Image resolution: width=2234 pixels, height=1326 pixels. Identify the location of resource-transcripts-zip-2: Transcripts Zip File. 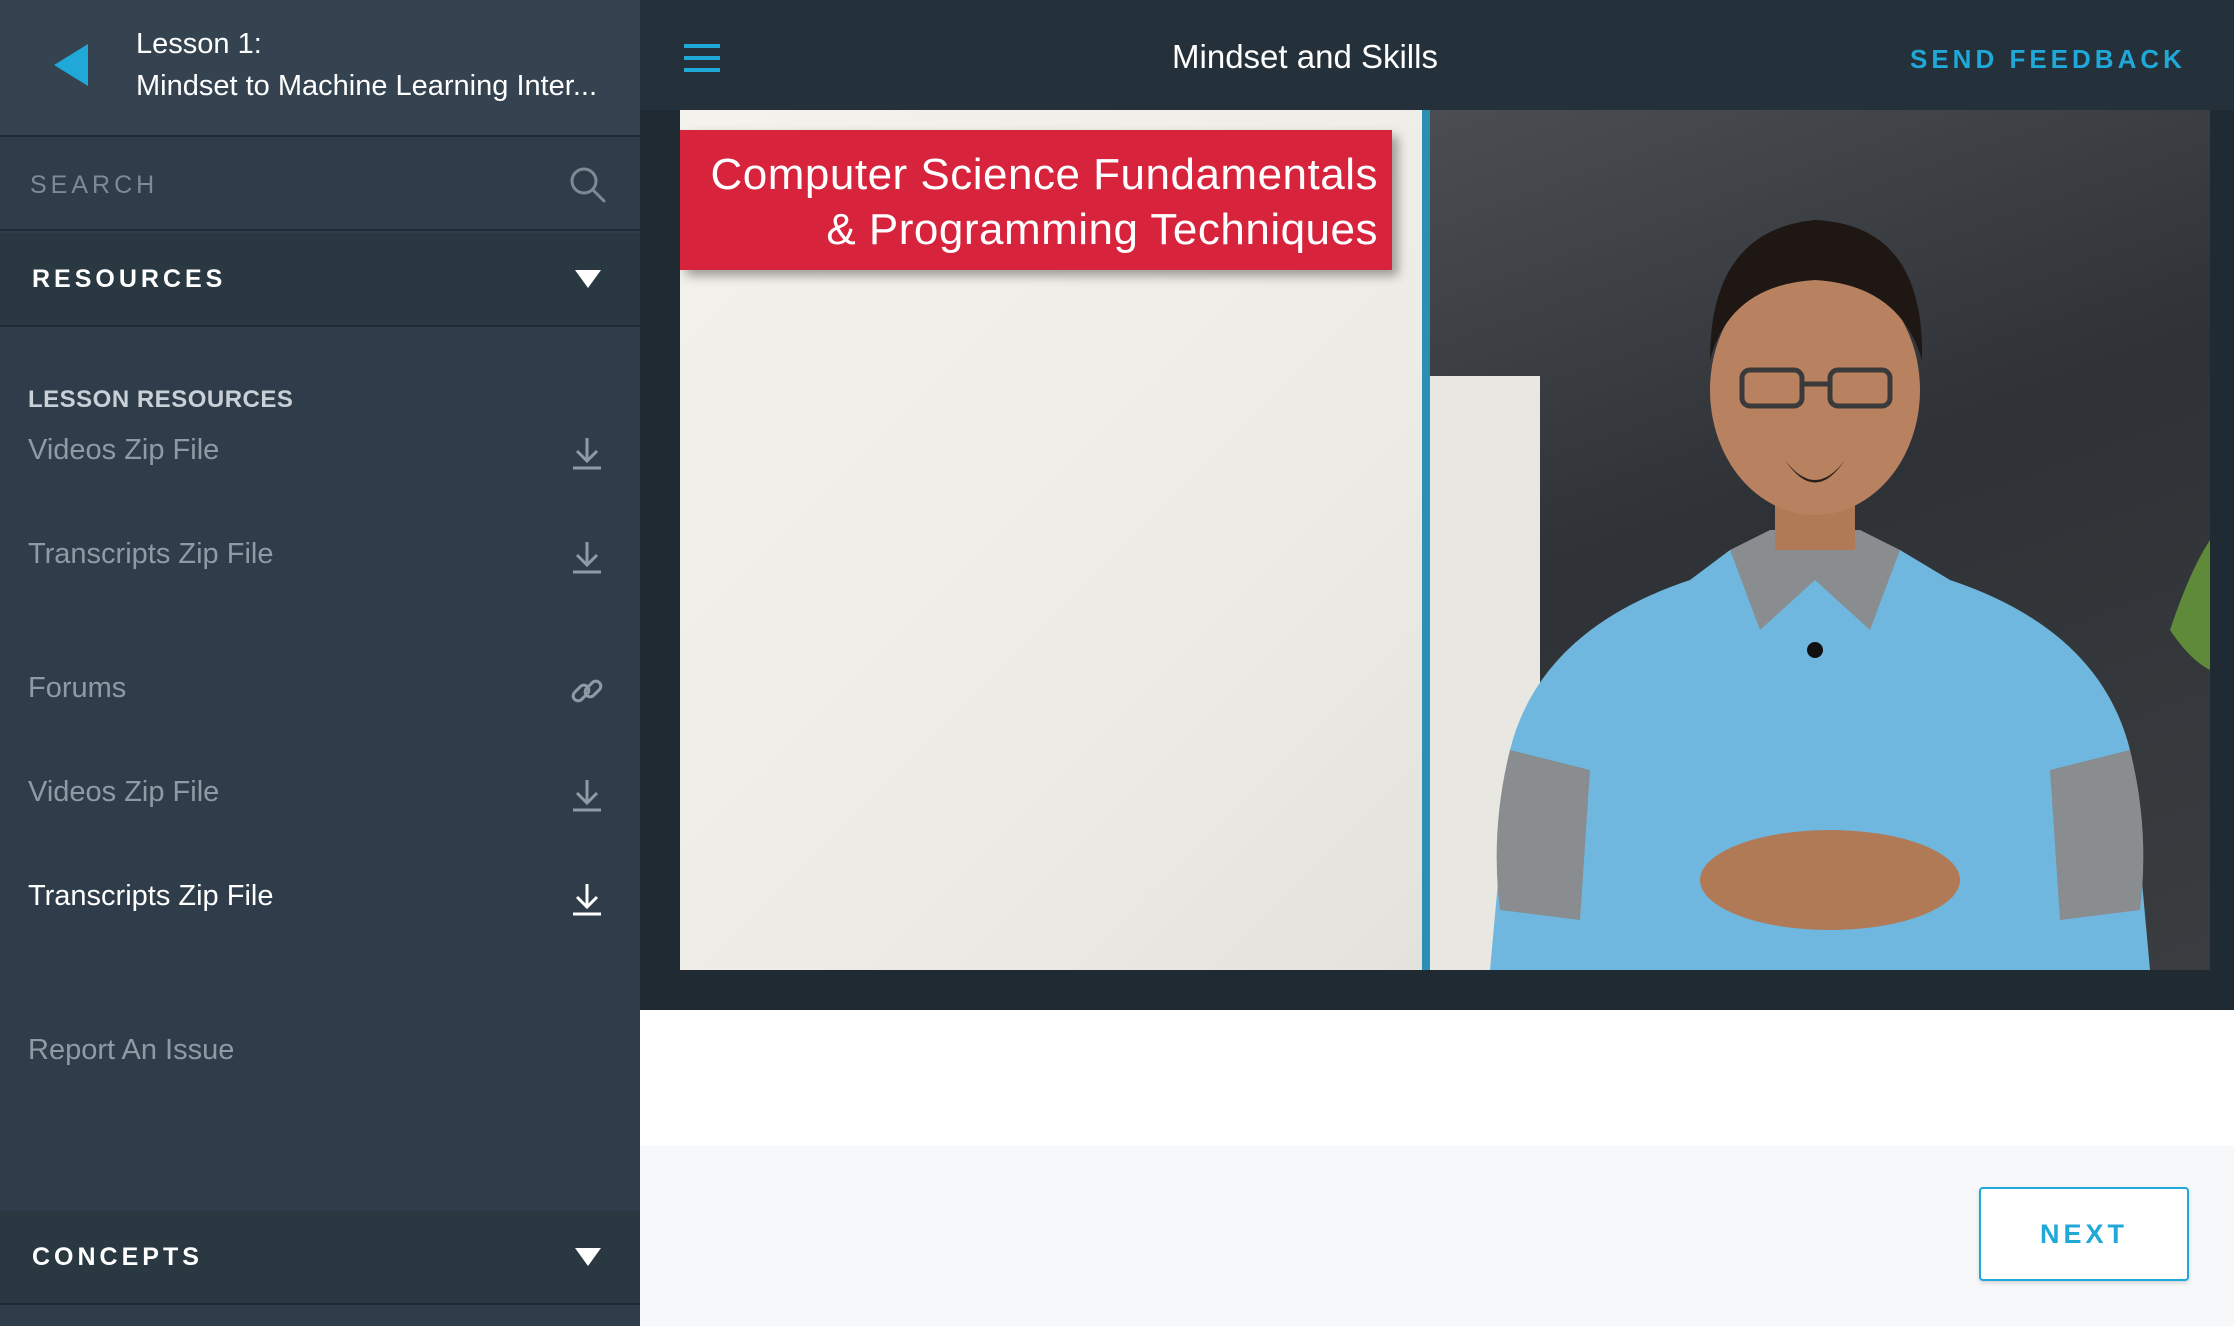
(320, 898).